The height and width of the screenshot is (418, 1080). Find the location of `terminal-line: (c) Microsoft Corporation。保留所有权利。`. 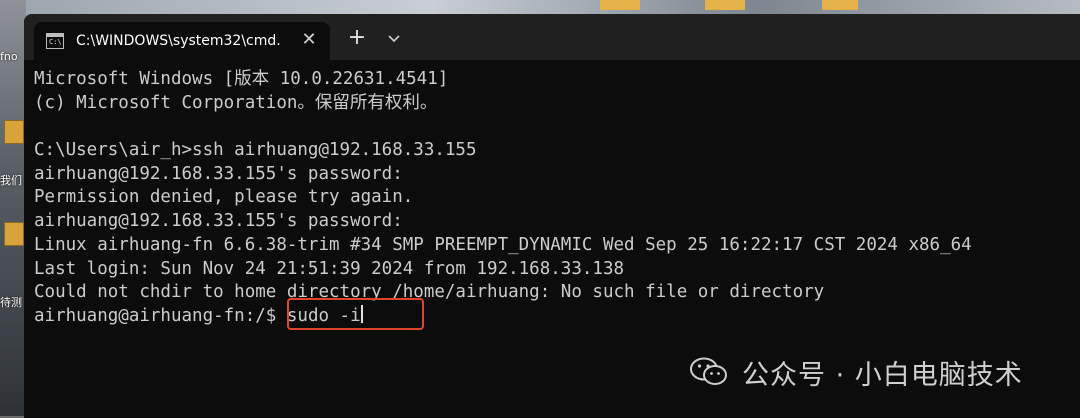

terminal-line: (c) Microsoft Corporation。保留所有权利。 is located at coordinates (236, 102).